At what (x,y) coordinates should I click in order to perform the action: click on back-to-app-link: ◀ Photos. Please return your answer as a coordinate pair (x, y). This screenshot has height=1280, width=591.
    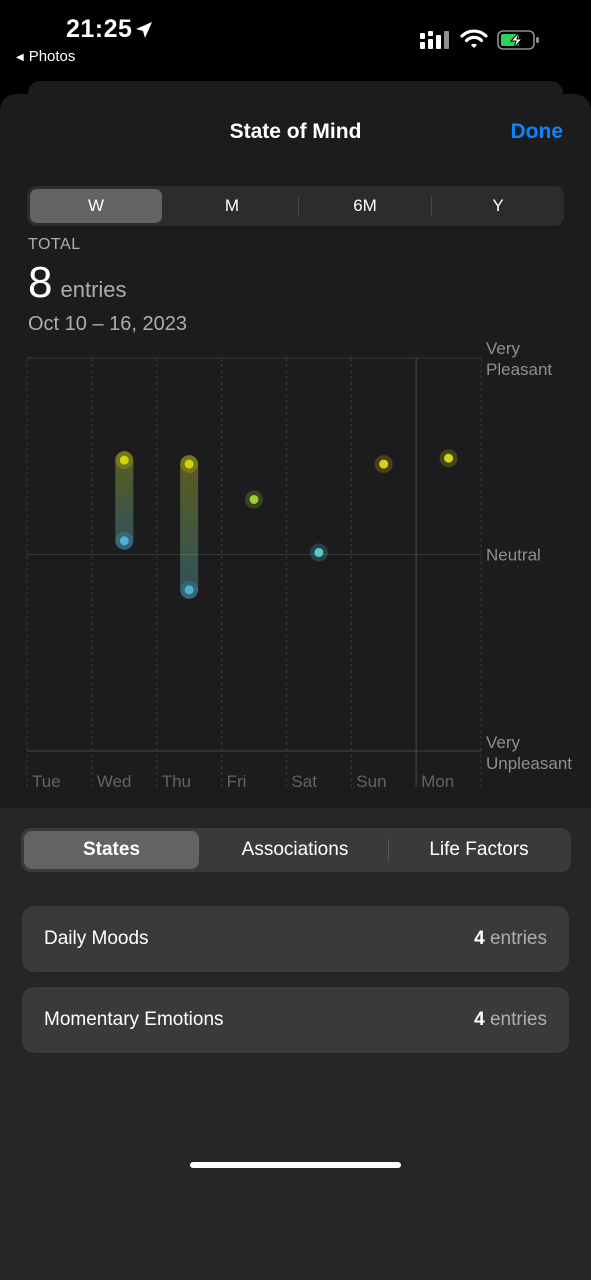
    Looking at the image, I should click on (45, 56).